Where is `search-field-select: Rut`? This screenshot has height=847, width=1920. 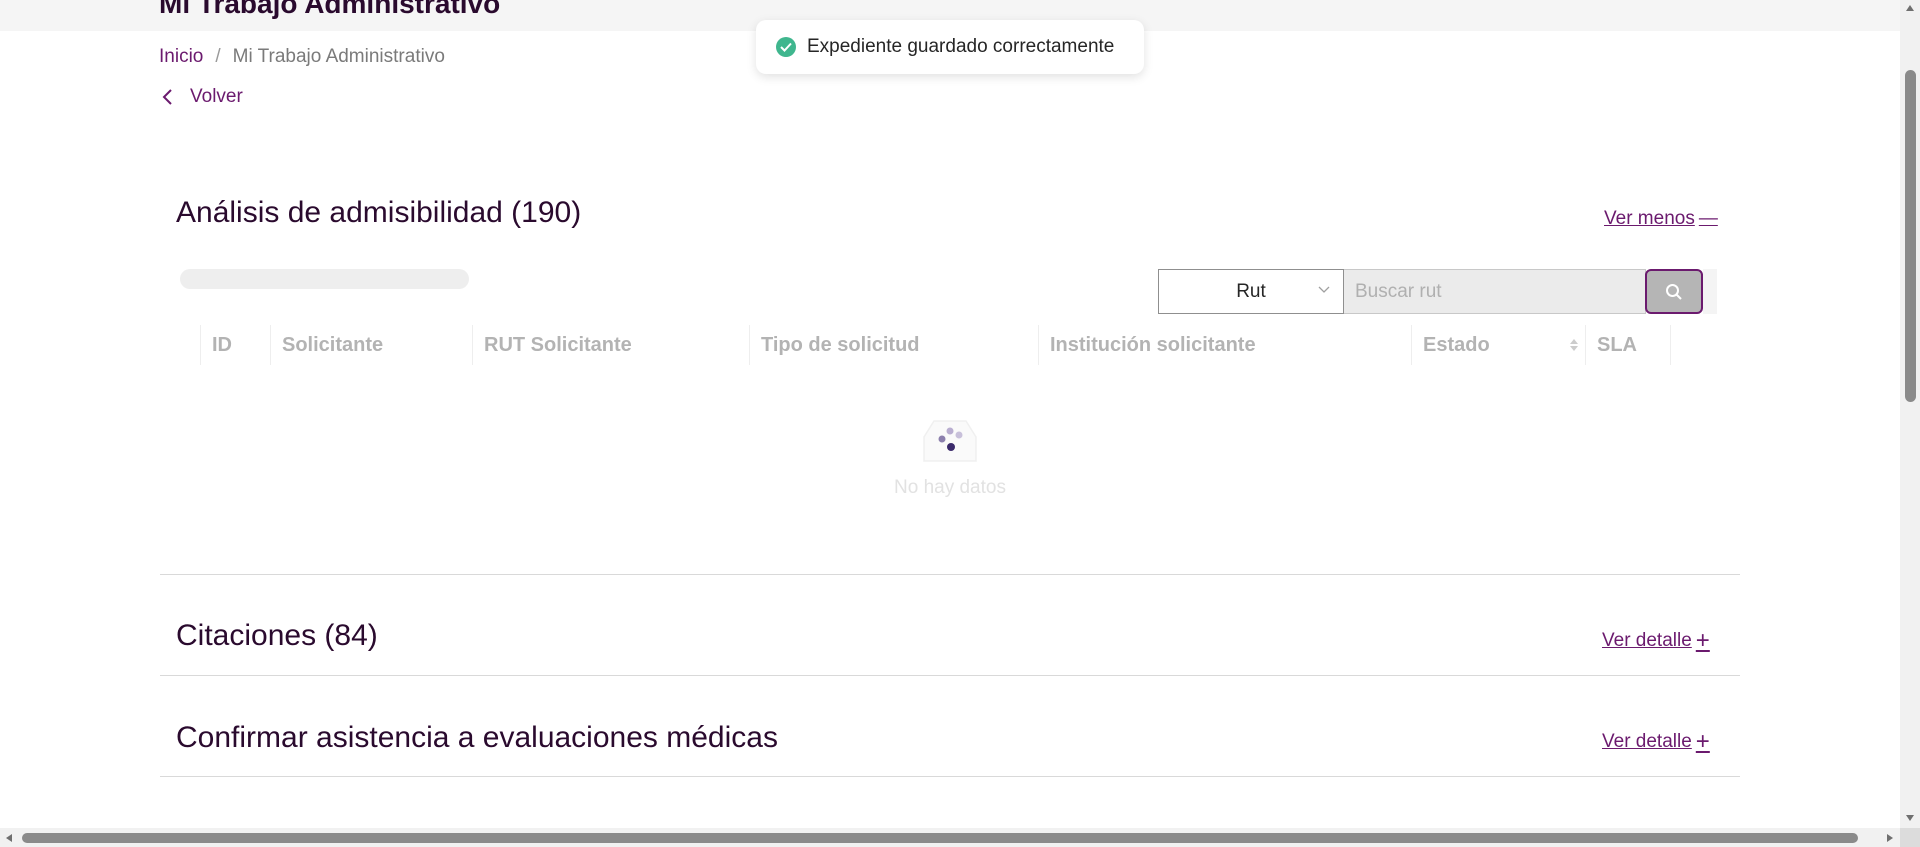
search-field-select: Rut is located at coordinates (1251, 291).